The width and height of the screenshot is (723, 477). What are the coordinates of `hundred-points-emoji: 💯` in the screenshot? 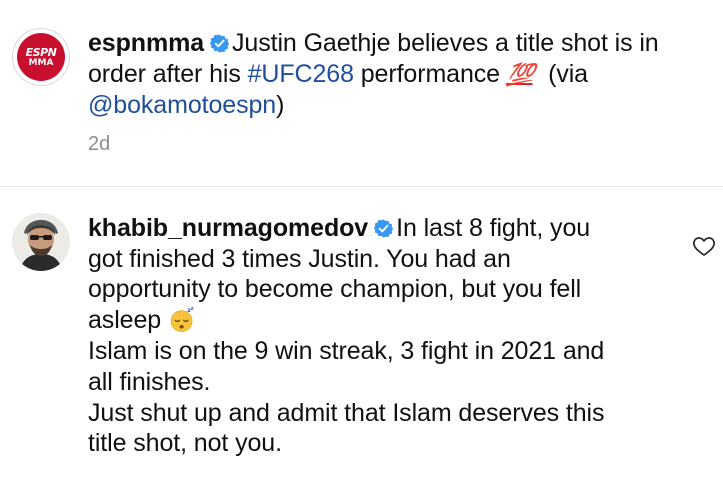 It's located at (520, 75).